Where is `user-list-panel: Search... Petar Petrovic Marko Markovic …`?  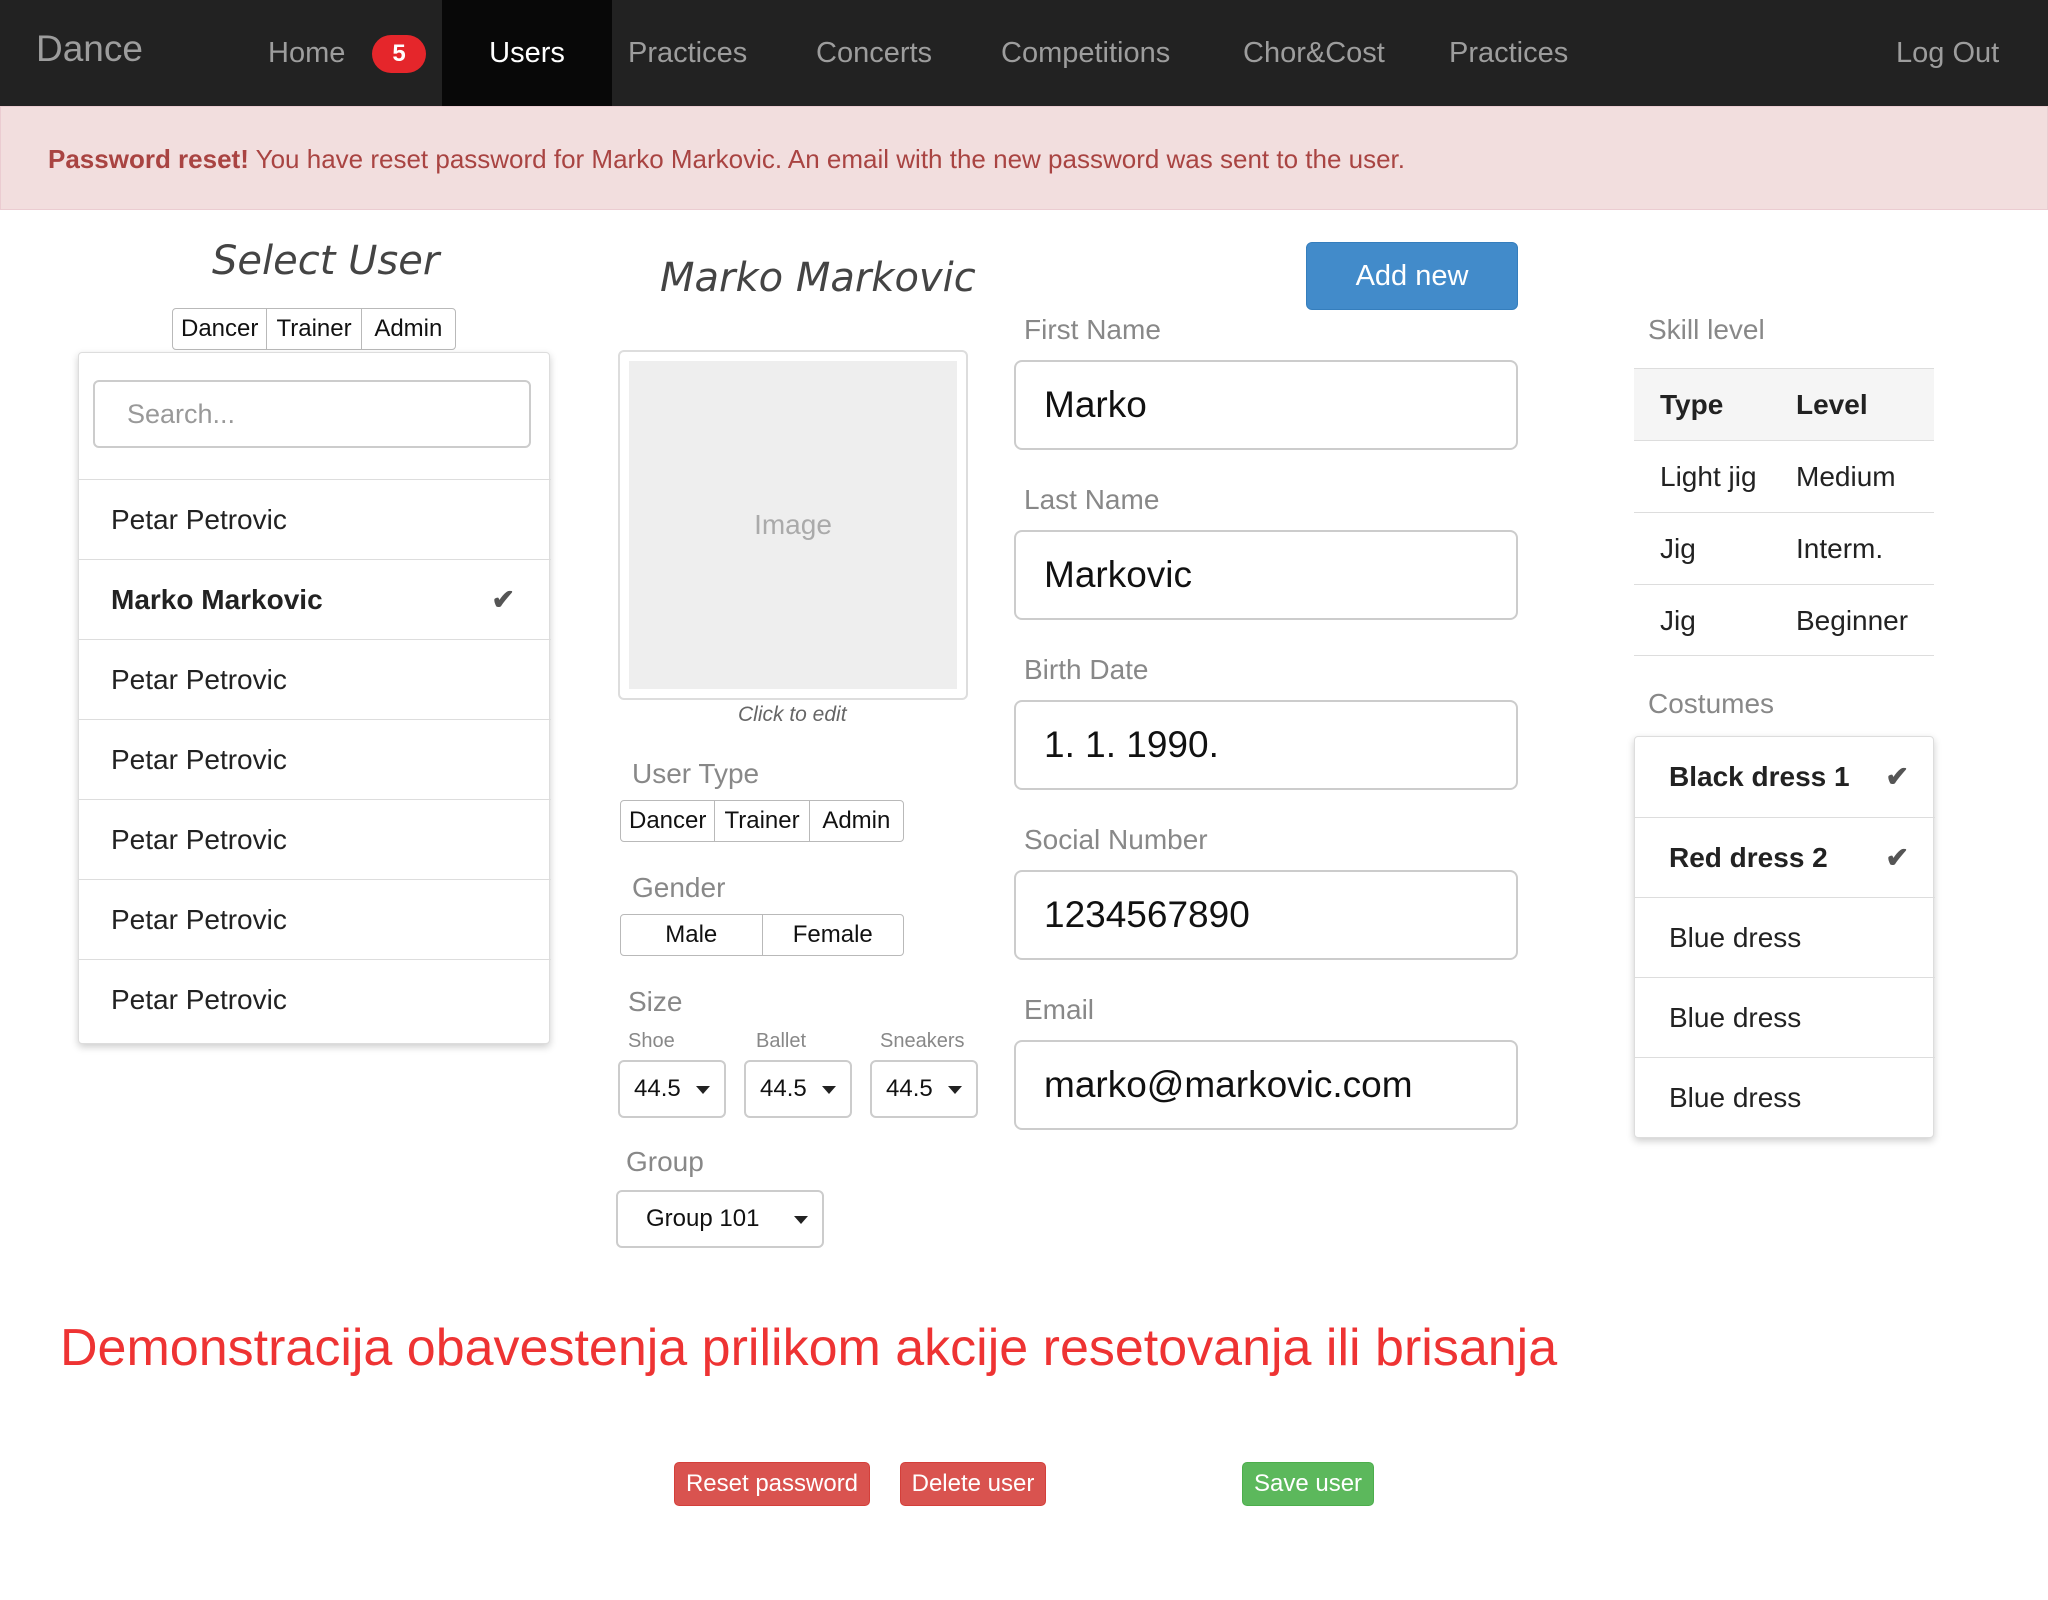 user-list-panel: Search... Petar Petrovic Marko Markovic … is located at coordinates (314, 698).